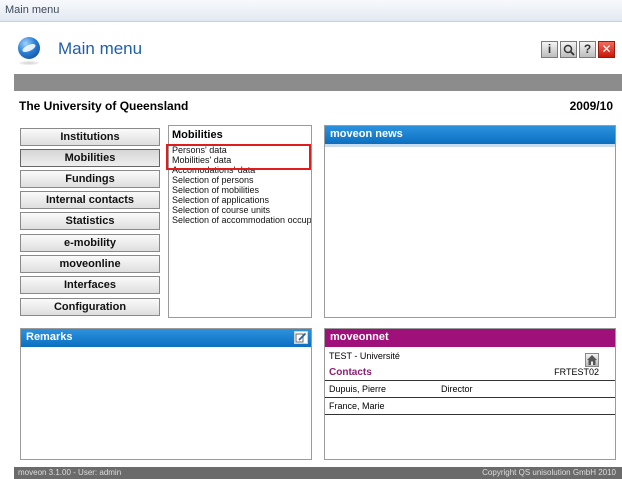 Image resolution: width=622 pixels, height=479 pixels. Describe the element at coordinates (90, 264) in the screenshot. I see `nav-moveonline-button: moveonline` at that location.